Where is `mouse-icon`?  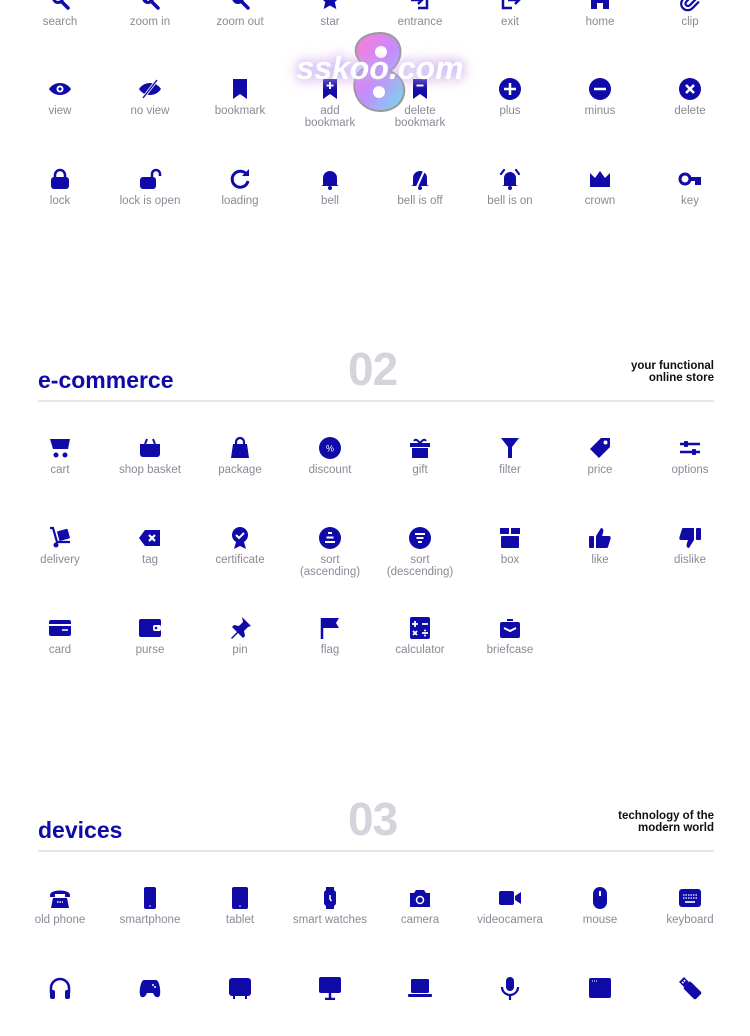 mouse-icon is located at coordinates (600, 898).